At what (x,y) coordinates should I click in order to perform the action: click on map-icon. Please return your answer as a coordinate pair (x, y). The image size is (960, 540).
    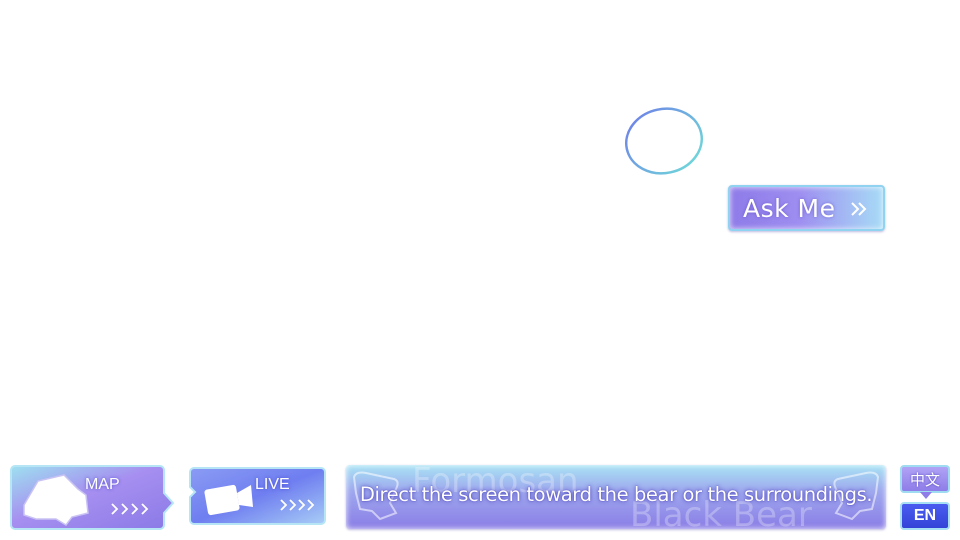
    Looking at the image, I should click on (56, 500).